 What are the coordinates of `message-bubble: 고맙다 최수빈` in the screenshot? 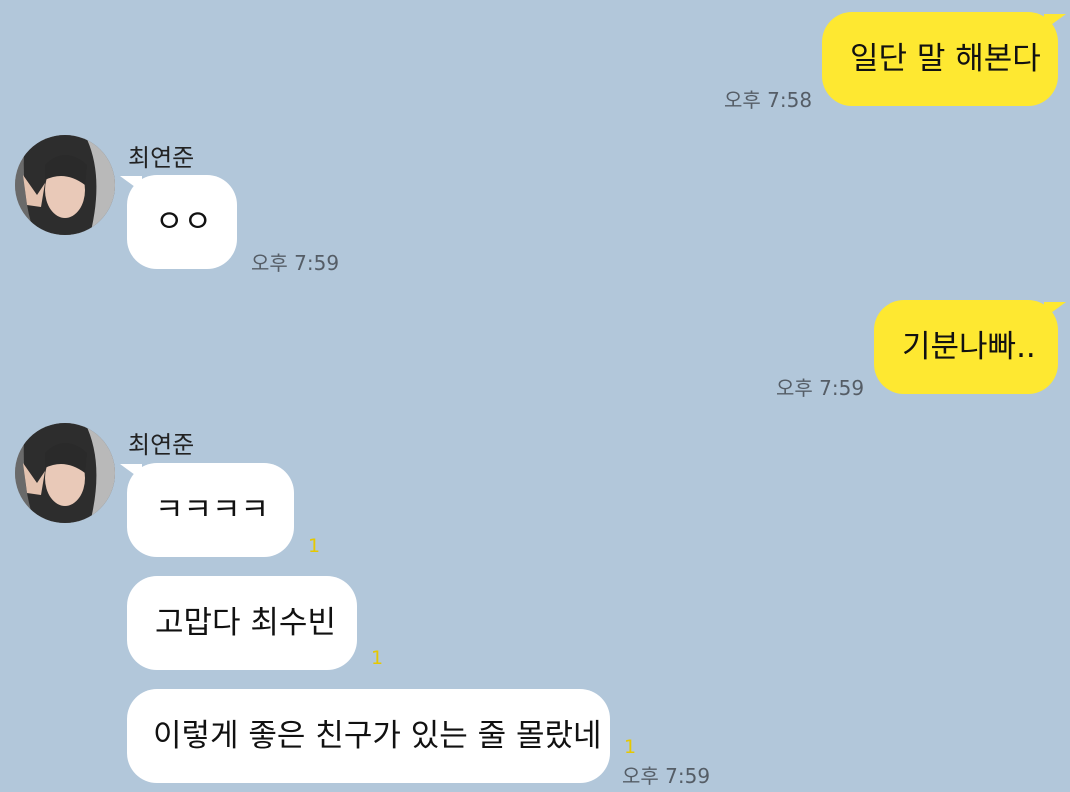 It's located at (242, 623).